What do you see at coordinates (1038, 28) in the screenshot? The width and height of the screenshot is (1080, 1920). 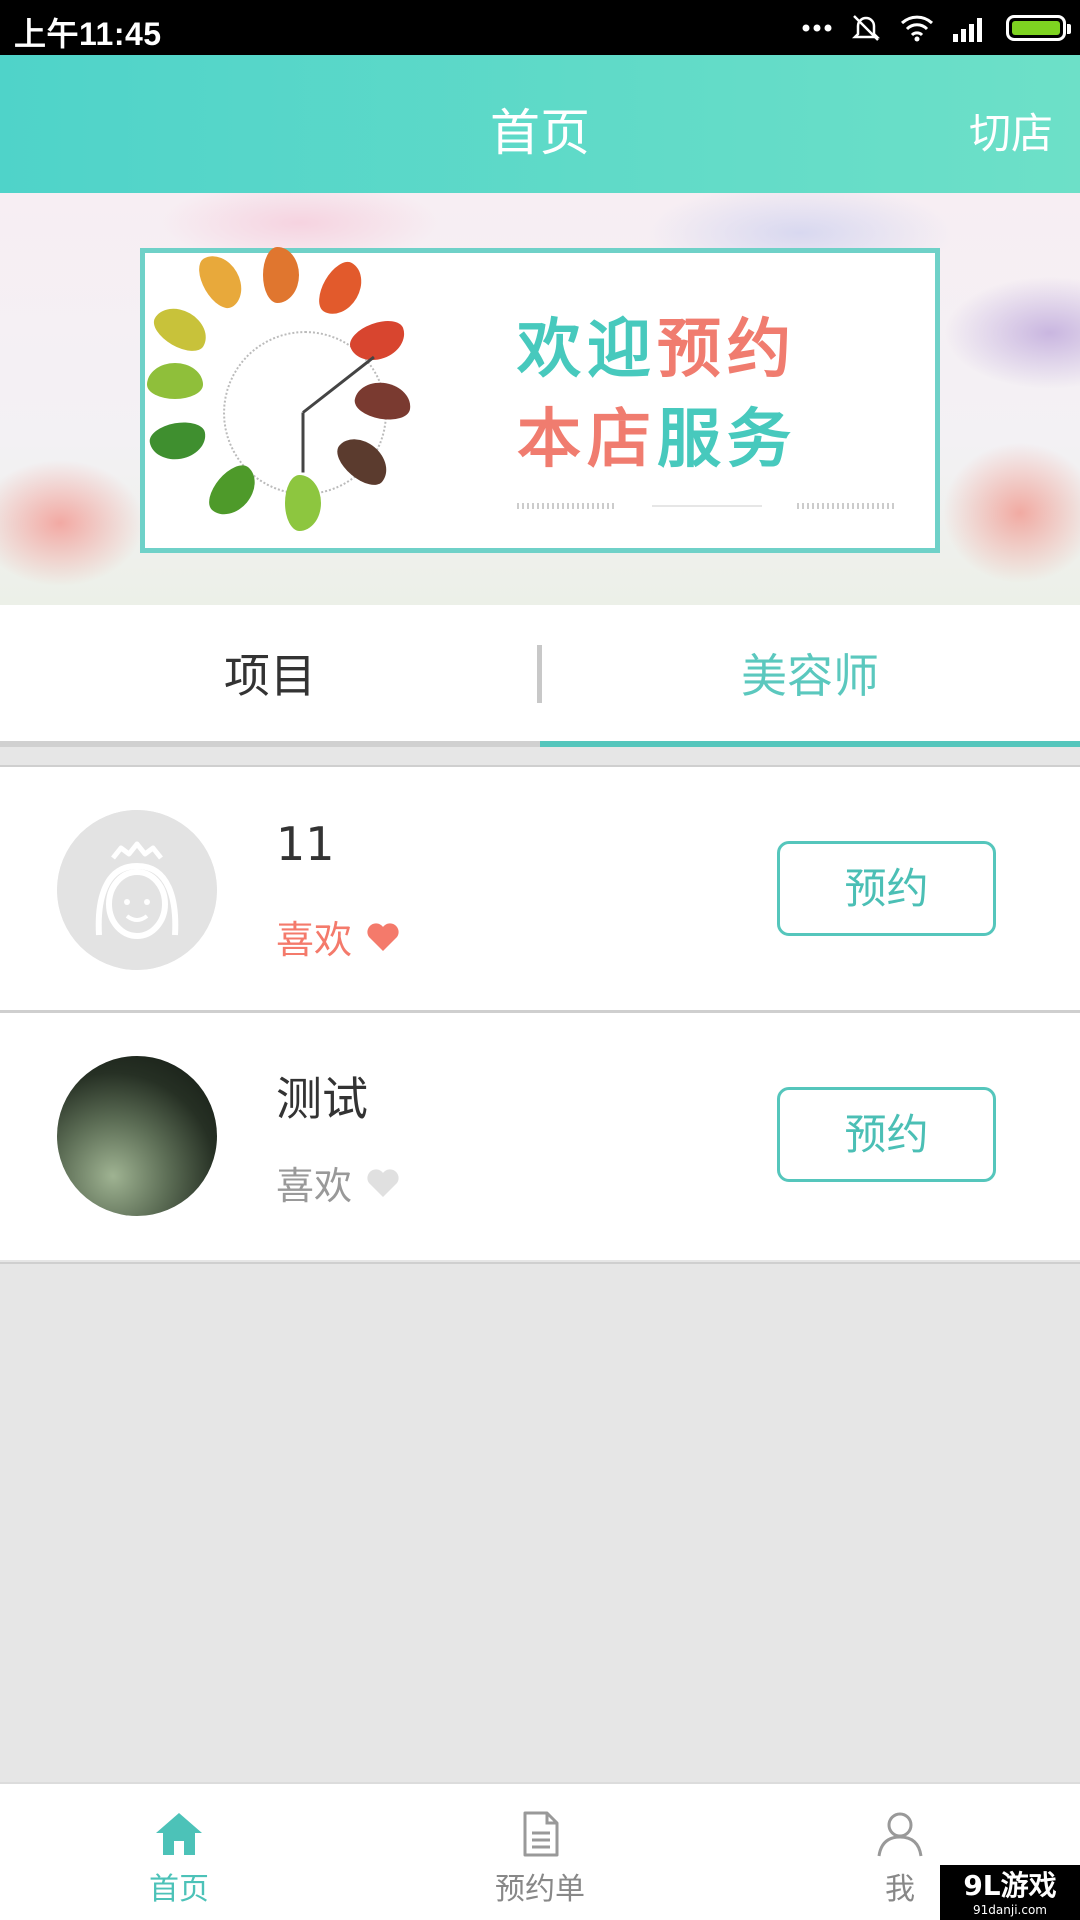 I see `battery-icon` at bounding box center [1038, 28].